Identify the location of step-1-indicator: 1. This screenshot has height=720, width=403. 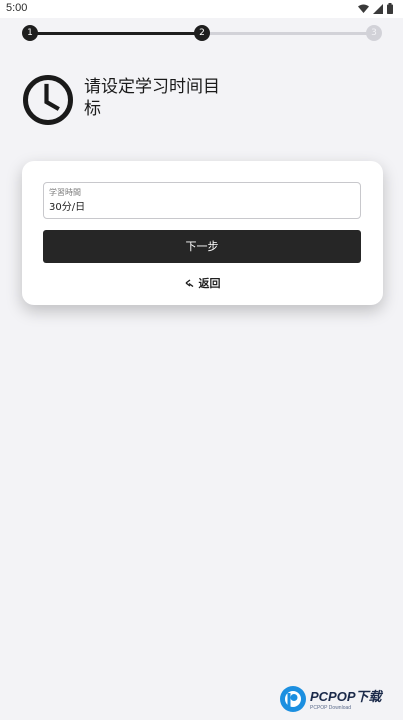
(30, 33).